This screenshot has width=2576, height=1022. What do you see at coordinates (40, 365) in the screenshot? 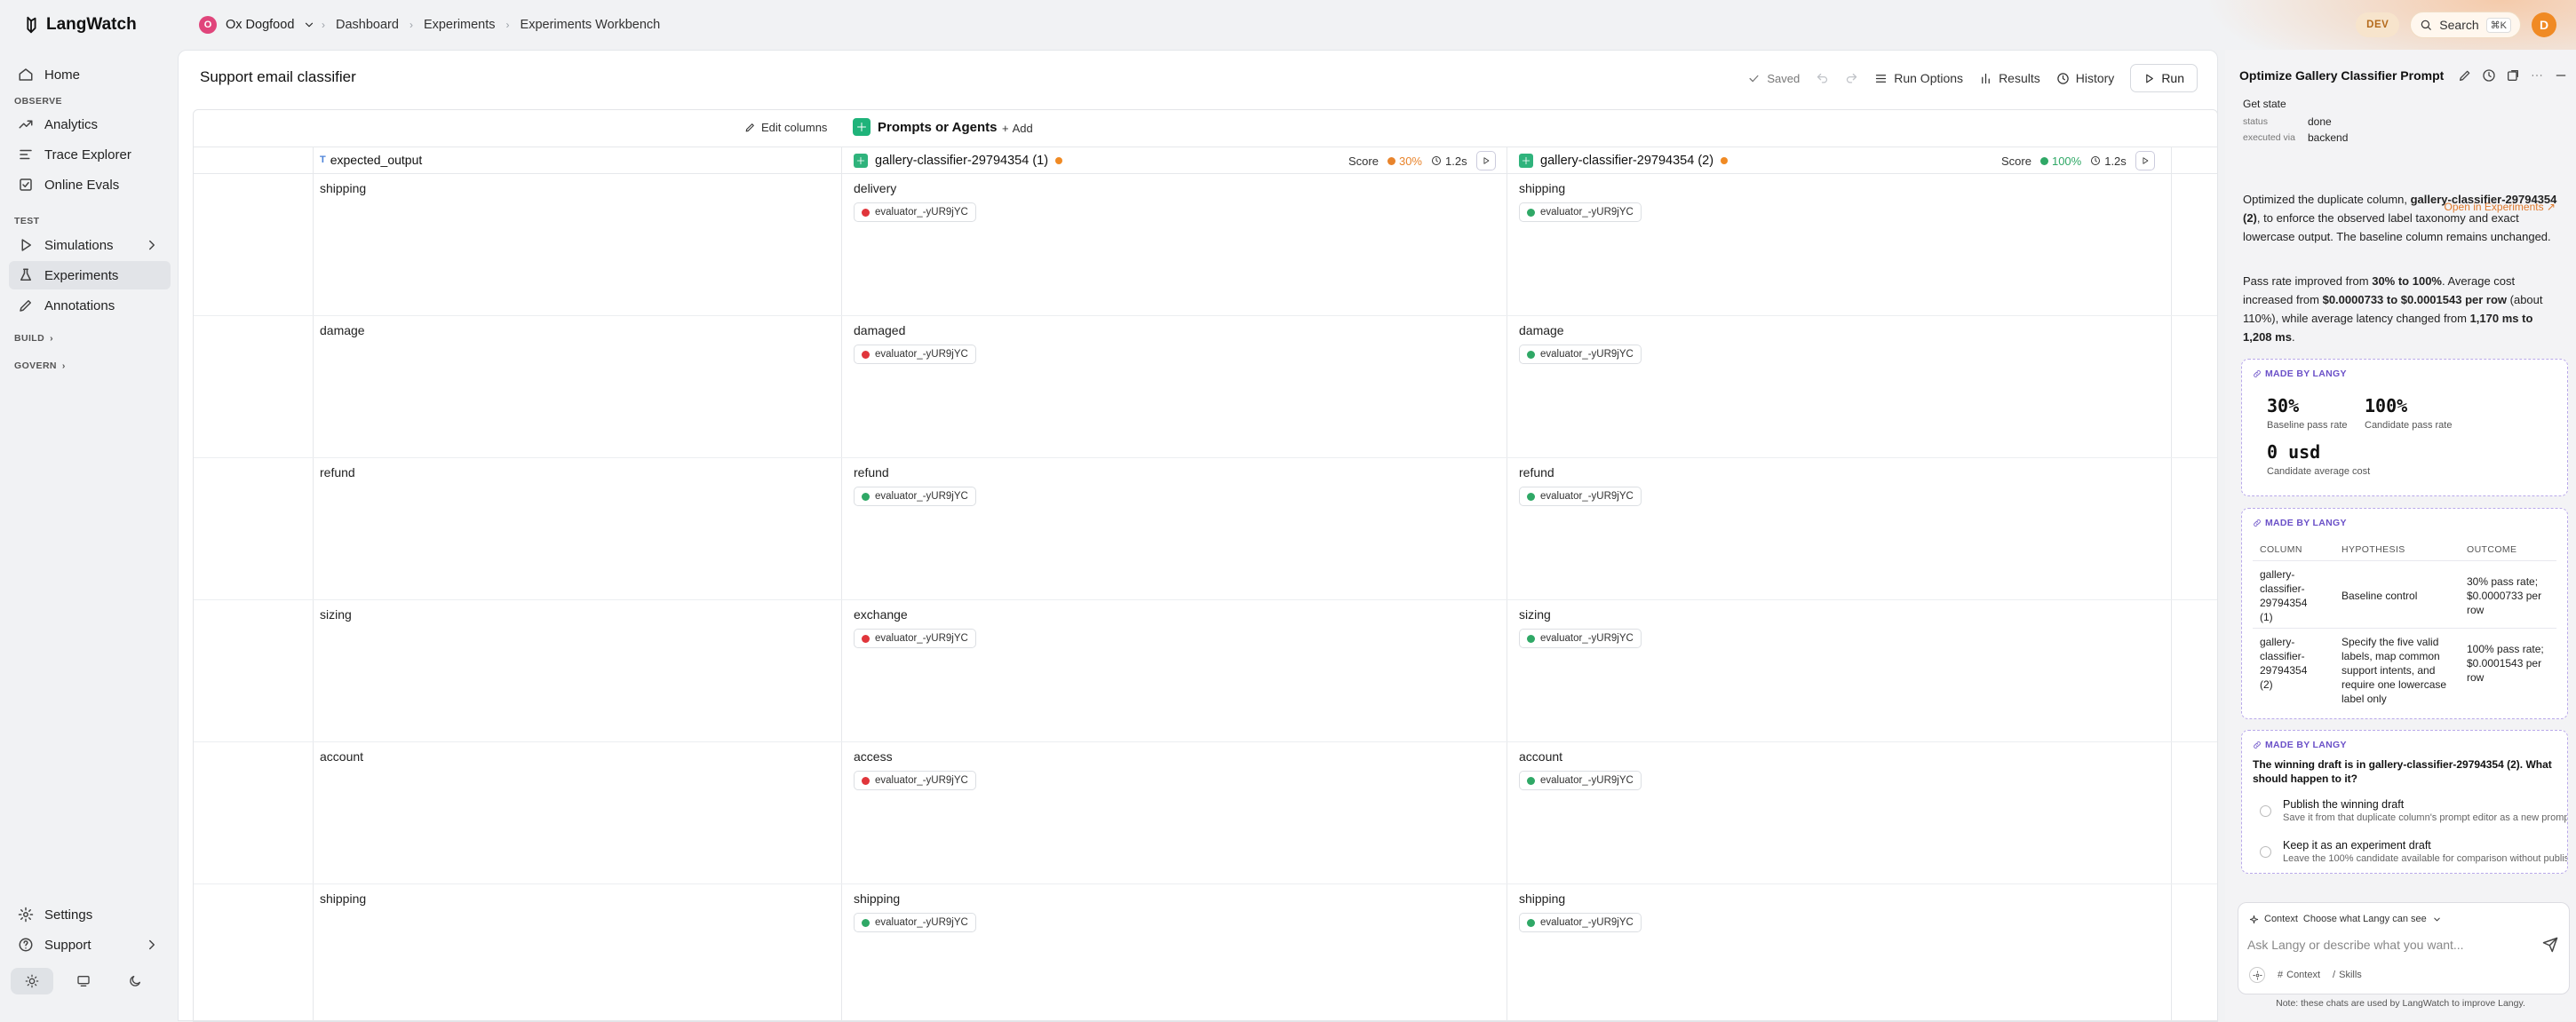
I see `section-govern: GOVERN ›` at bounding box center [40, 365].